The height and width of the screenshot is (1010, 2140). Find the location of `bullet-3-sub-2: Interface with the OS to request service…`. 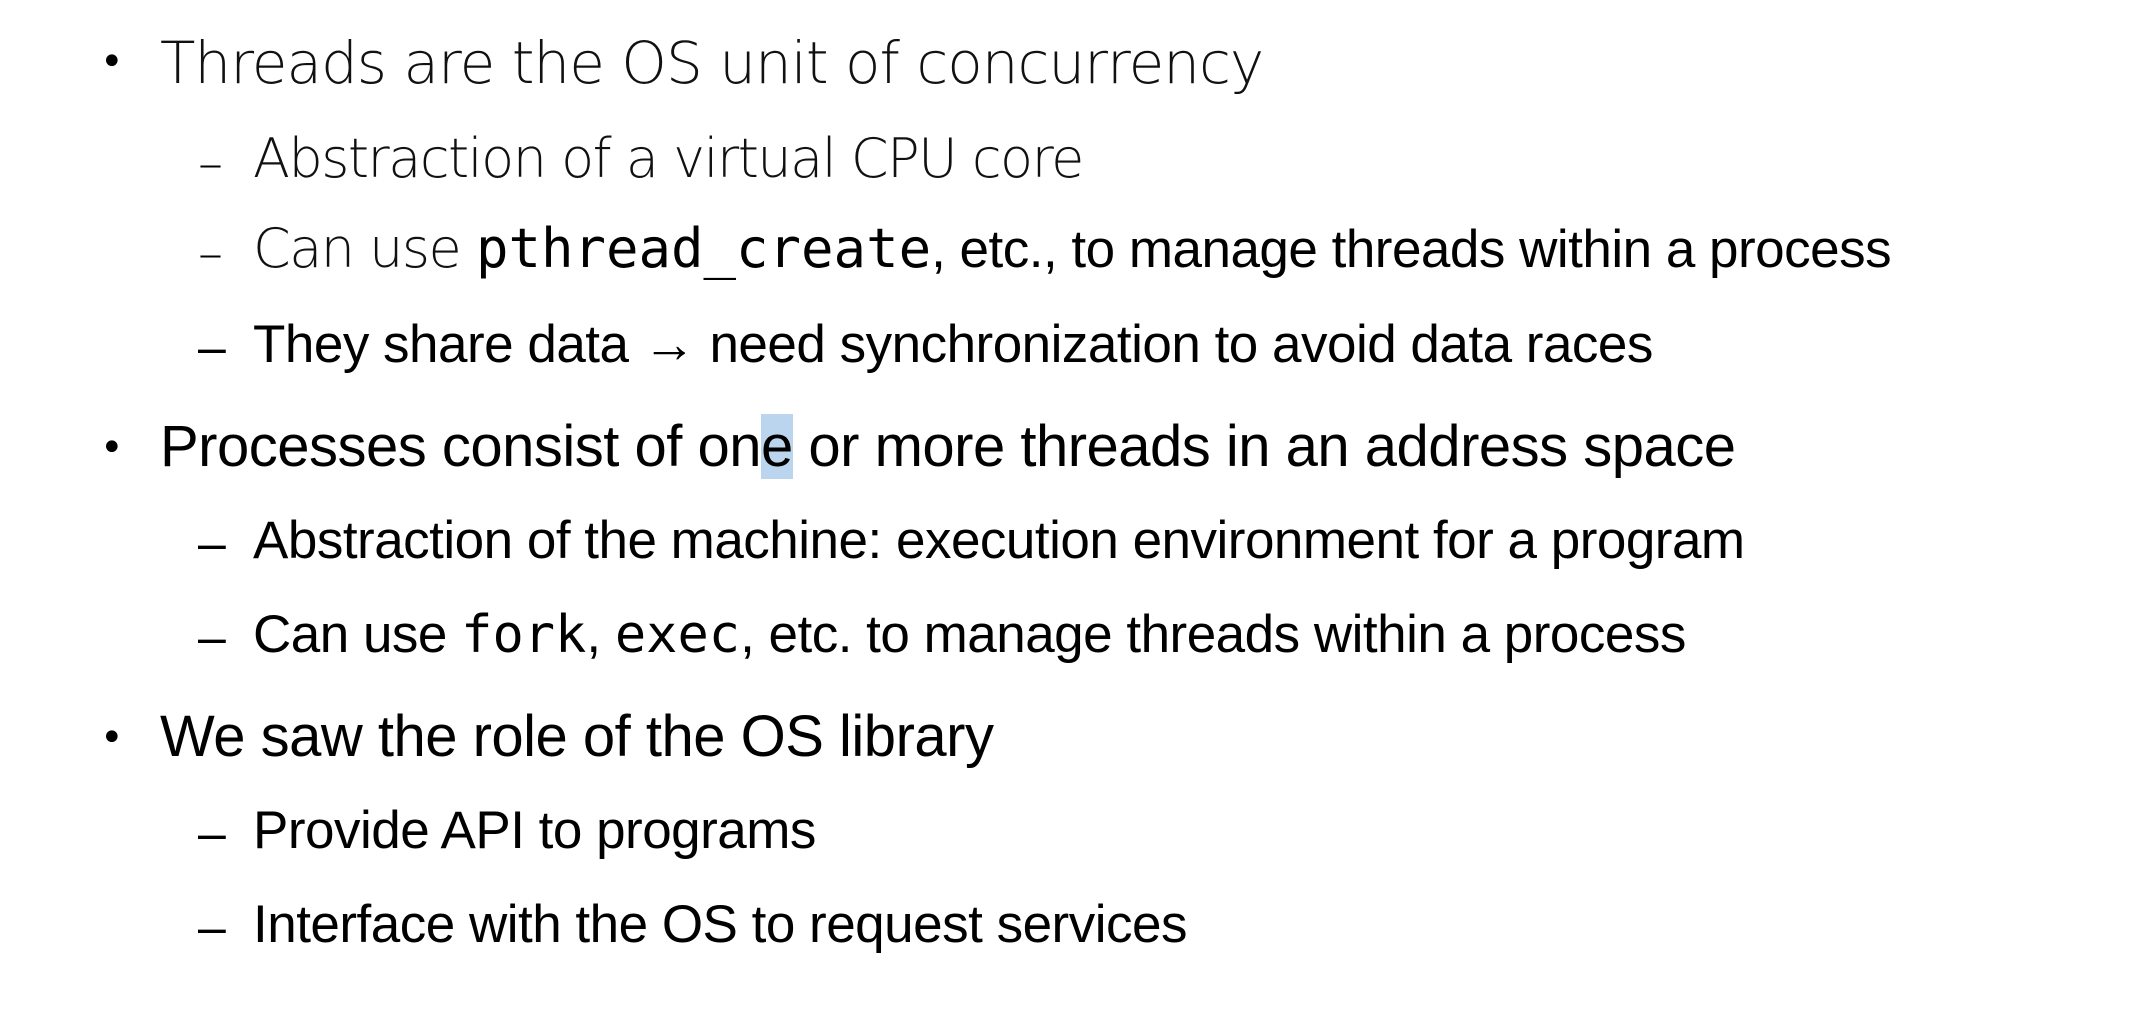

bullet-3-sub-2: Interface with the OS to request service… is located at coordinates (720, 924).